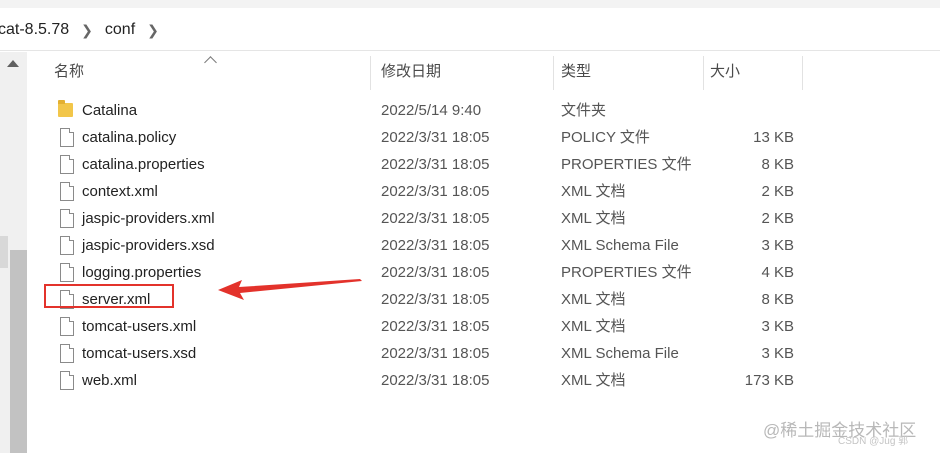 The height and width of the screenshot is (453, 940). What do you see at coordinates (109, 296) in the screenshot?
I see `highlight-box-server-xml` at bounding box center [109, 296].